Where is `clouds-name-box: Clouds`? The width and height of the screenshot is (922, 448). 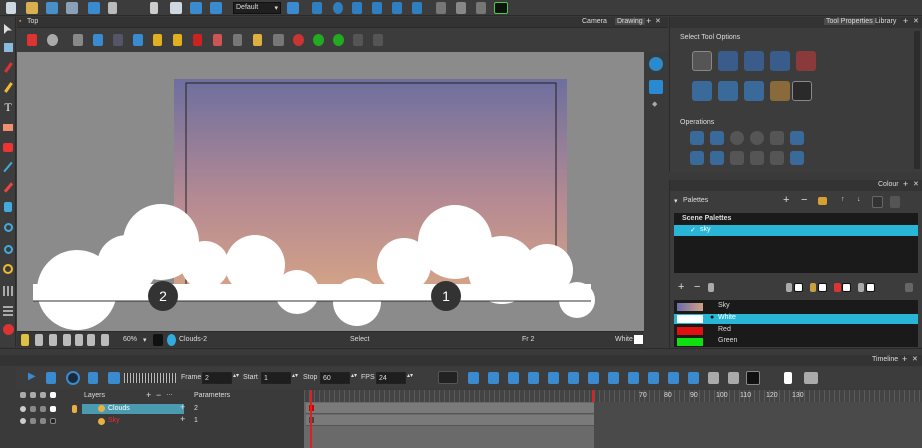 clouds-name-box: Clouds is located at coordinates (133, 409).